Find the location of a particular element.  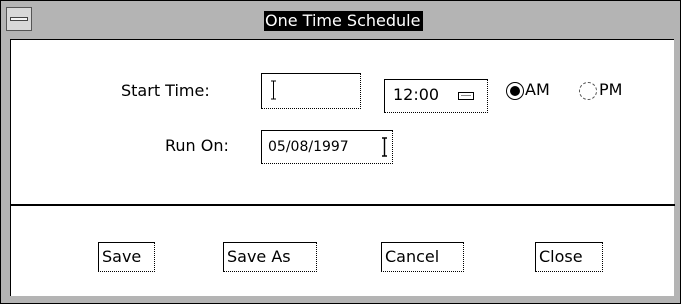

pm-radio is located at coordinates (588, 91).